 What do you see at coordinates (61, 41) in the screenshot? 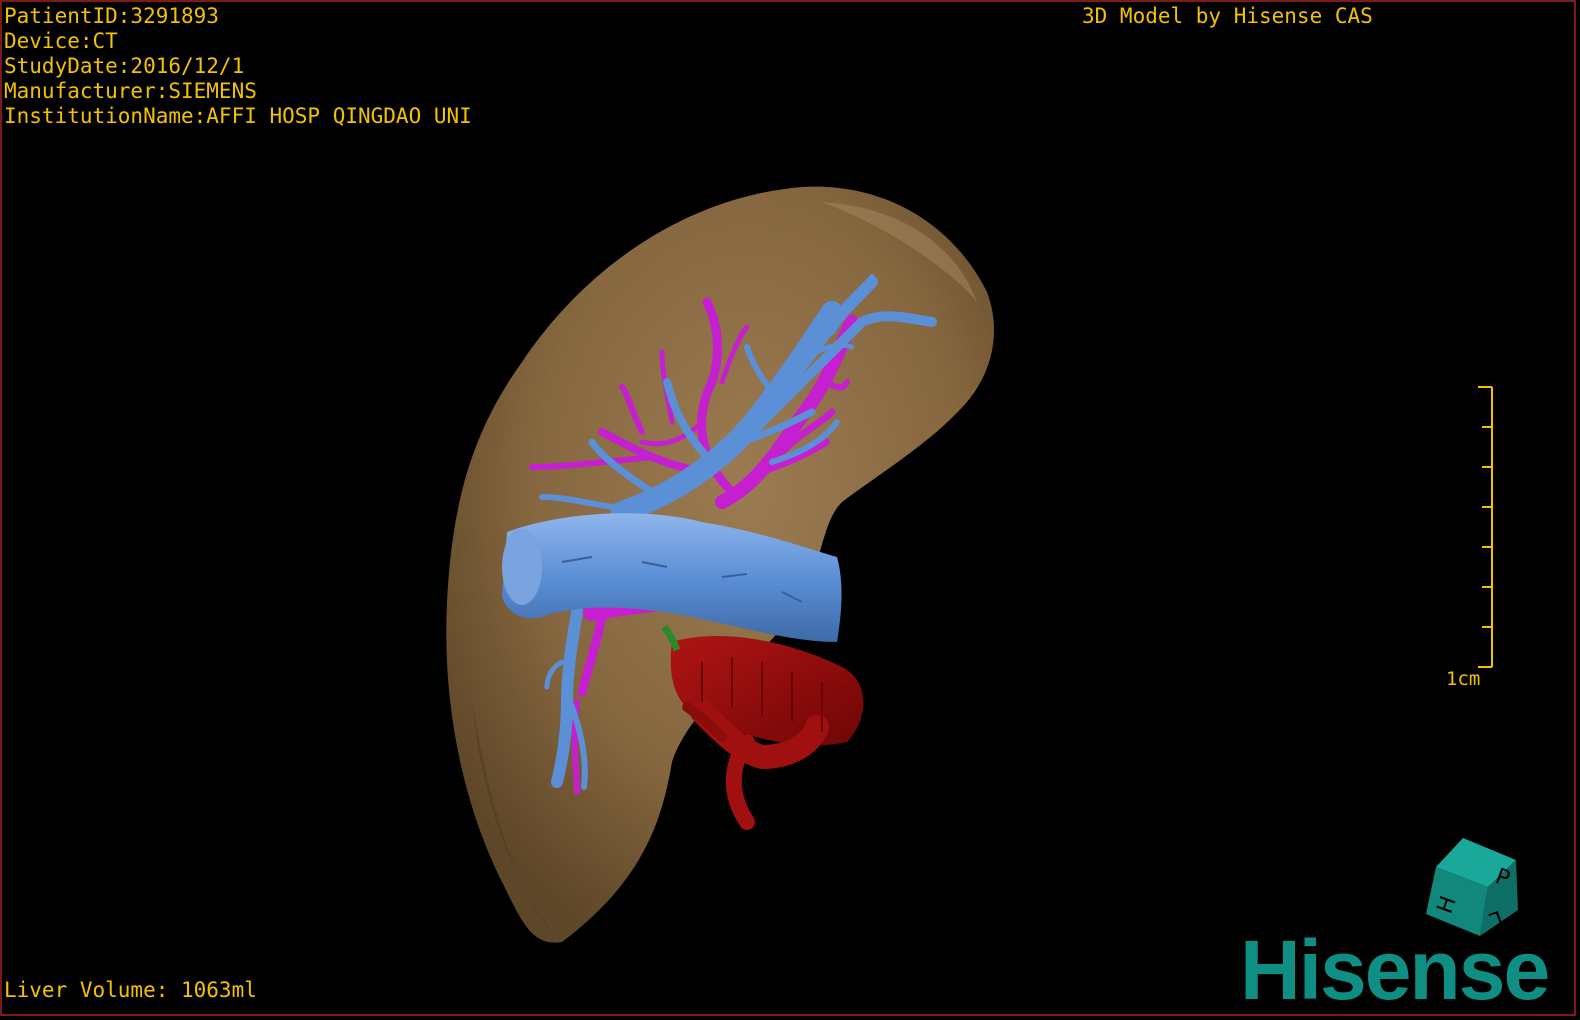
I see `device-text: Device:CT` at bounding box center [61, 41].